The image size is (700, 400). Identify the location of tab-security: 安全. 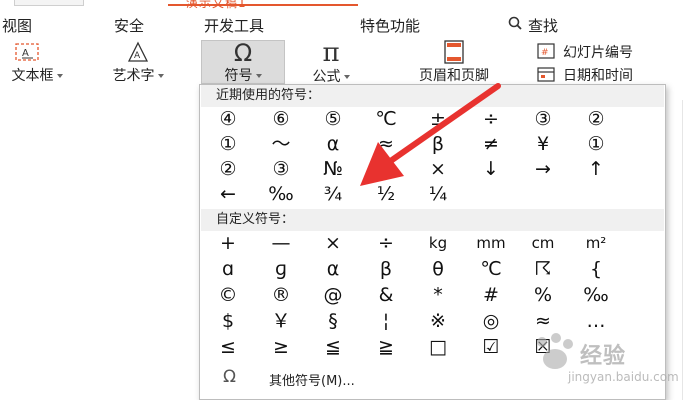
(129, 25).